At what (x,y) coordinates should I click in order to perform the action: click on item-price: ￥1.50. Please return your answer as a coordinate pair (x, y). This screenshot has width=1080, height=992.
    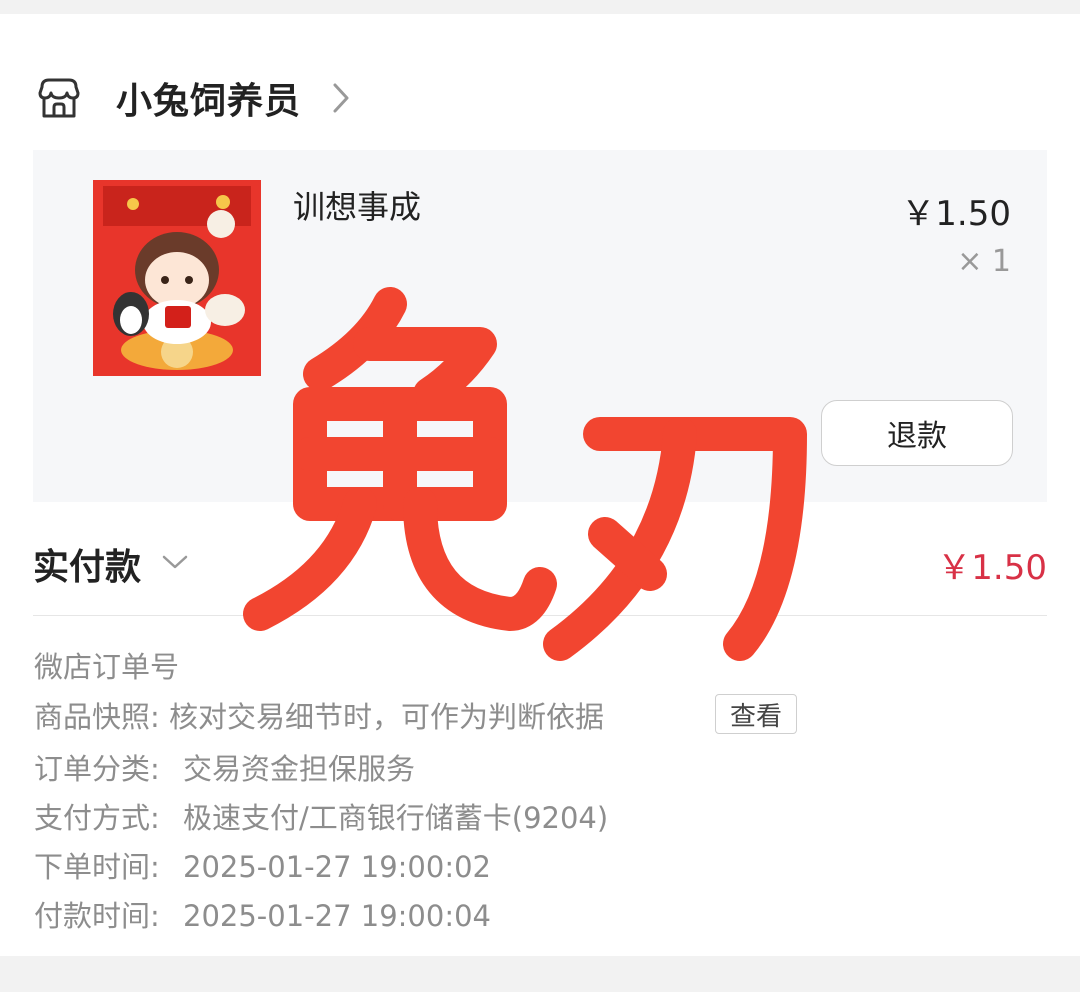
    Looking at the image, I should click on (956, 214).